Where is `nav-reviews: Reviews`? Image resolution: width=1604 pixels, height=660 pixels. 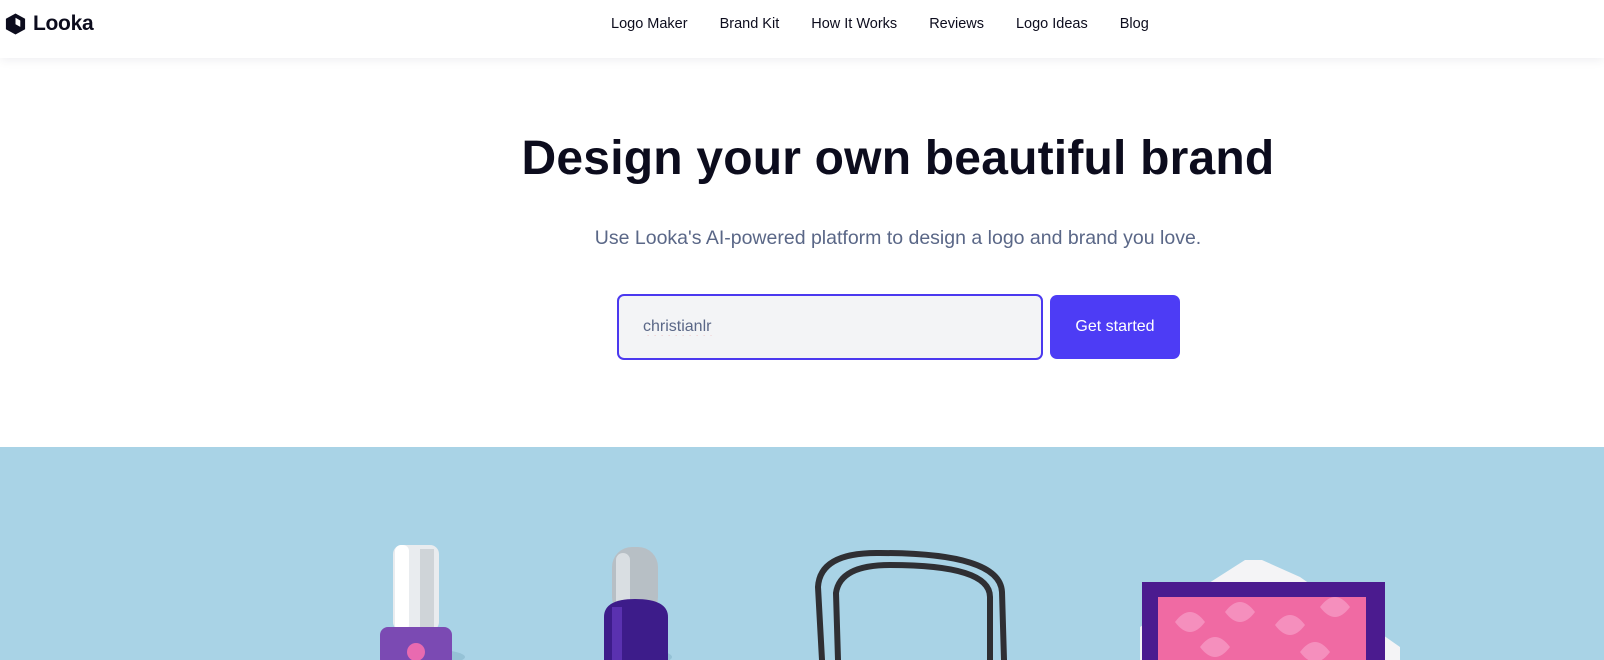
nav-reviews: Reviews is located at coordinates (956, 24).